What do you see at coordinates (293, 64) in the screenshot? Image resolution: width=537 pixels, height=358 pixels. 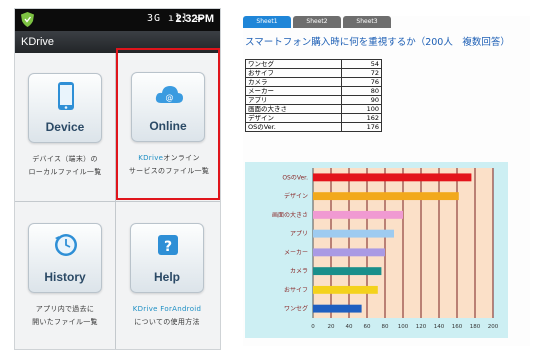 I see `table-cell-label: ワンセグ` at bounding box center [293, 64].